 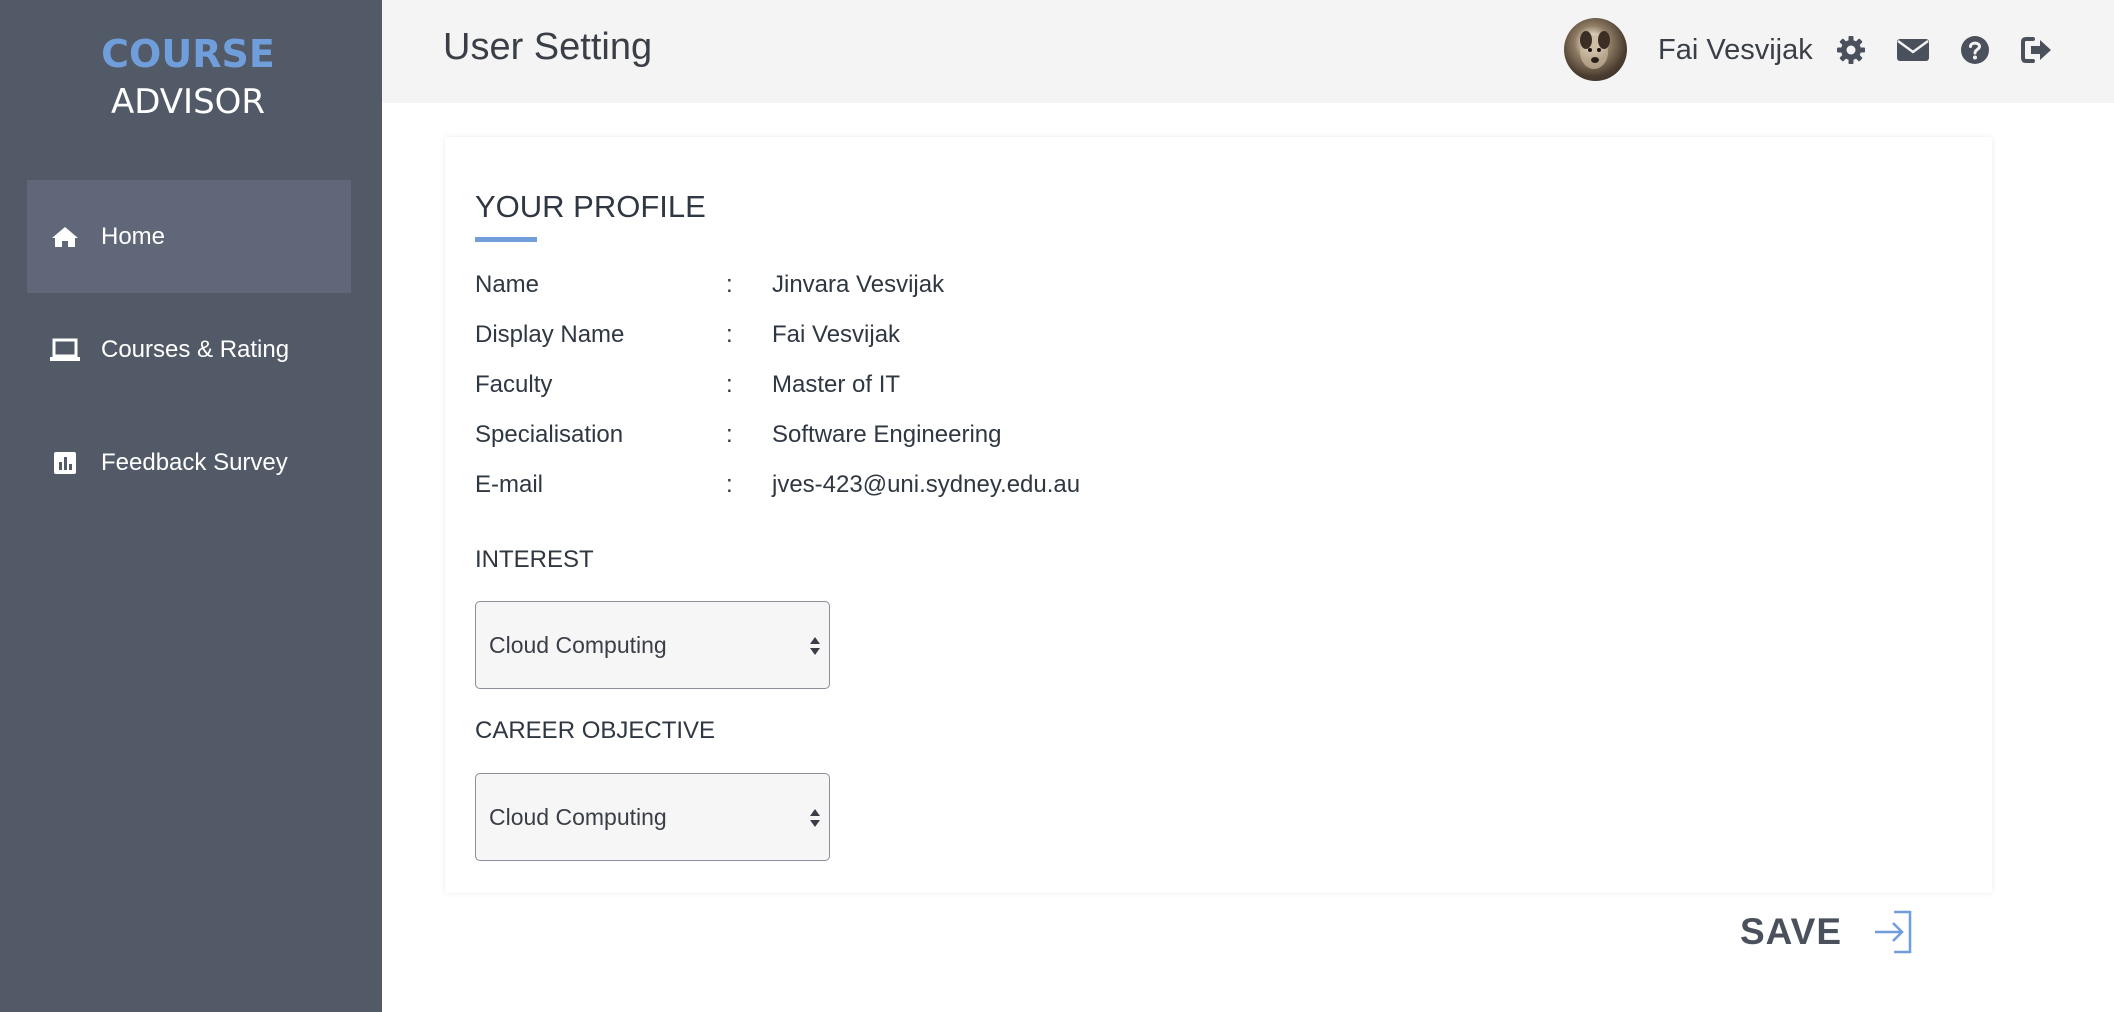 I want to click on sidebar-item-home: Home, so click(x=189, y=236).